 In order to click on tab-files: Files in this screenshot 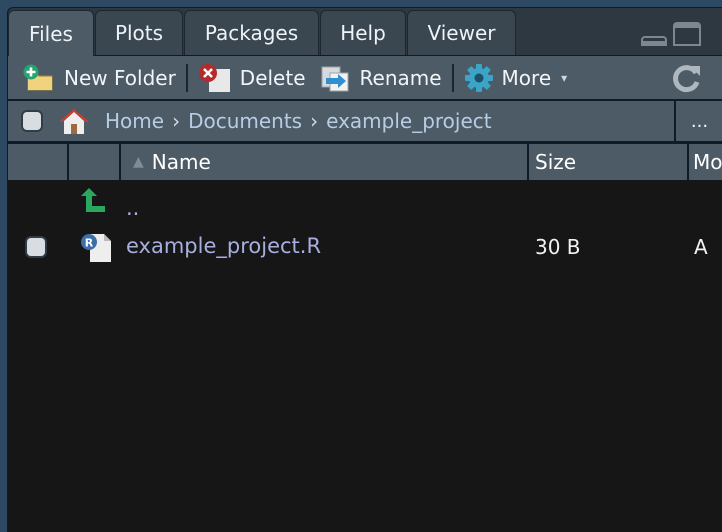, I will do `click(51, 33)`.